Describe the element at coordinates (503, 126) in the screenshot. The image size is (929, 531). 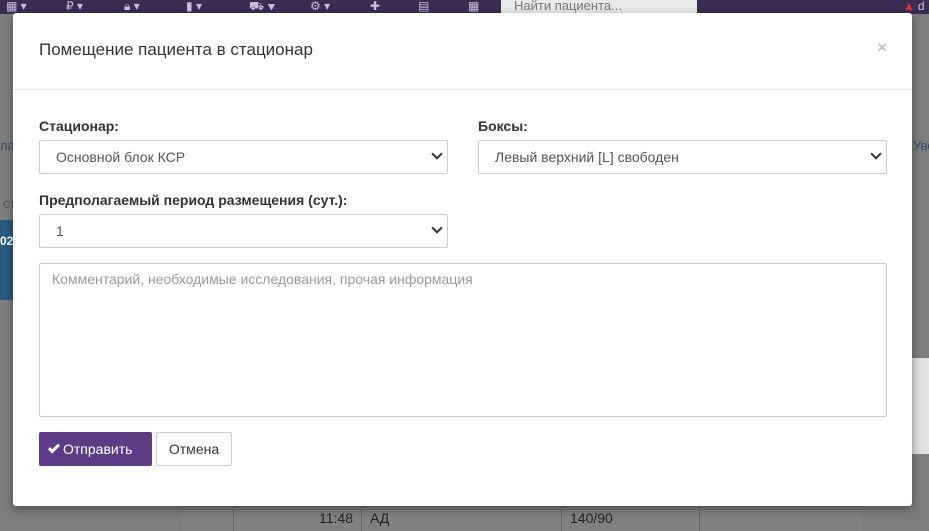
I see `boxes-label: Боксы:` at that location.